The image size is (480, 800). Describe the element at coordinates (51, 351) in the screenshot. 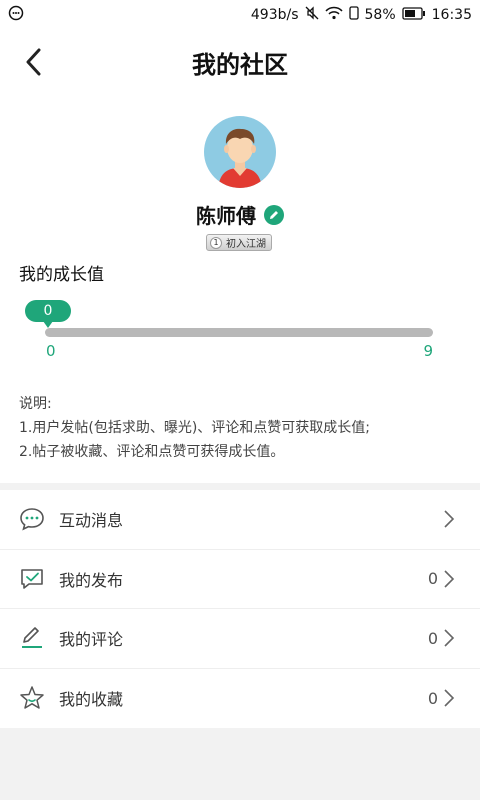

I see `growth-min: 0` at that location.